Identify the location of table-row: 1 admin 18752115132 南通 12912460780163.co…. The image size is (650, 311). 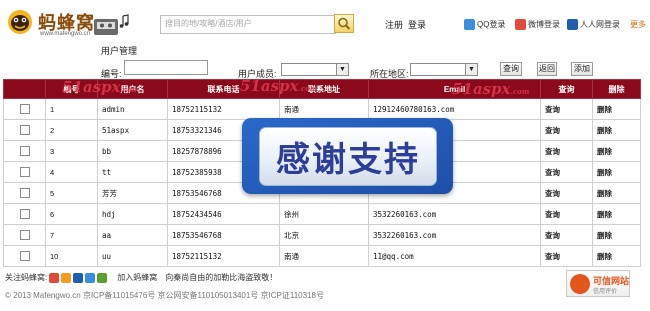
(322, 109).